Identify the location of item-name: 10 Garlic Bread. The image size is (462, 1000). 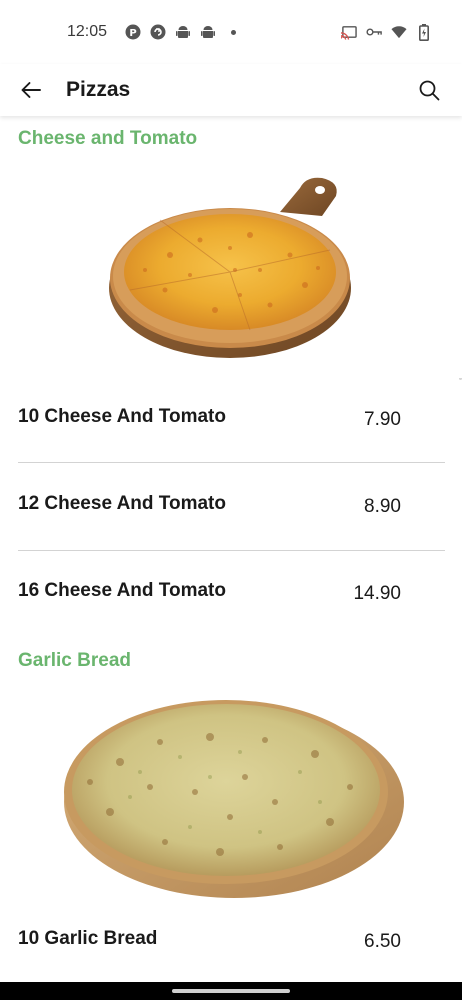
(88, 938).